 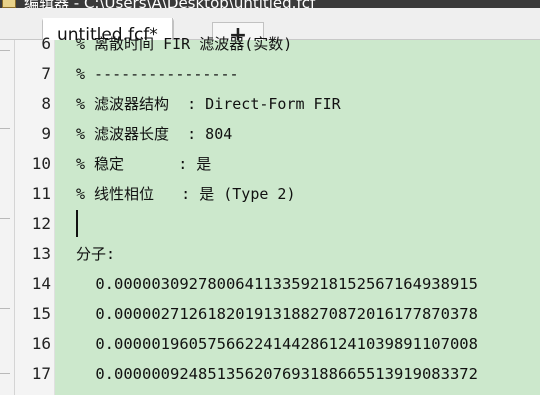 I want to click on line-number: 9, so click(x=46, y=133).